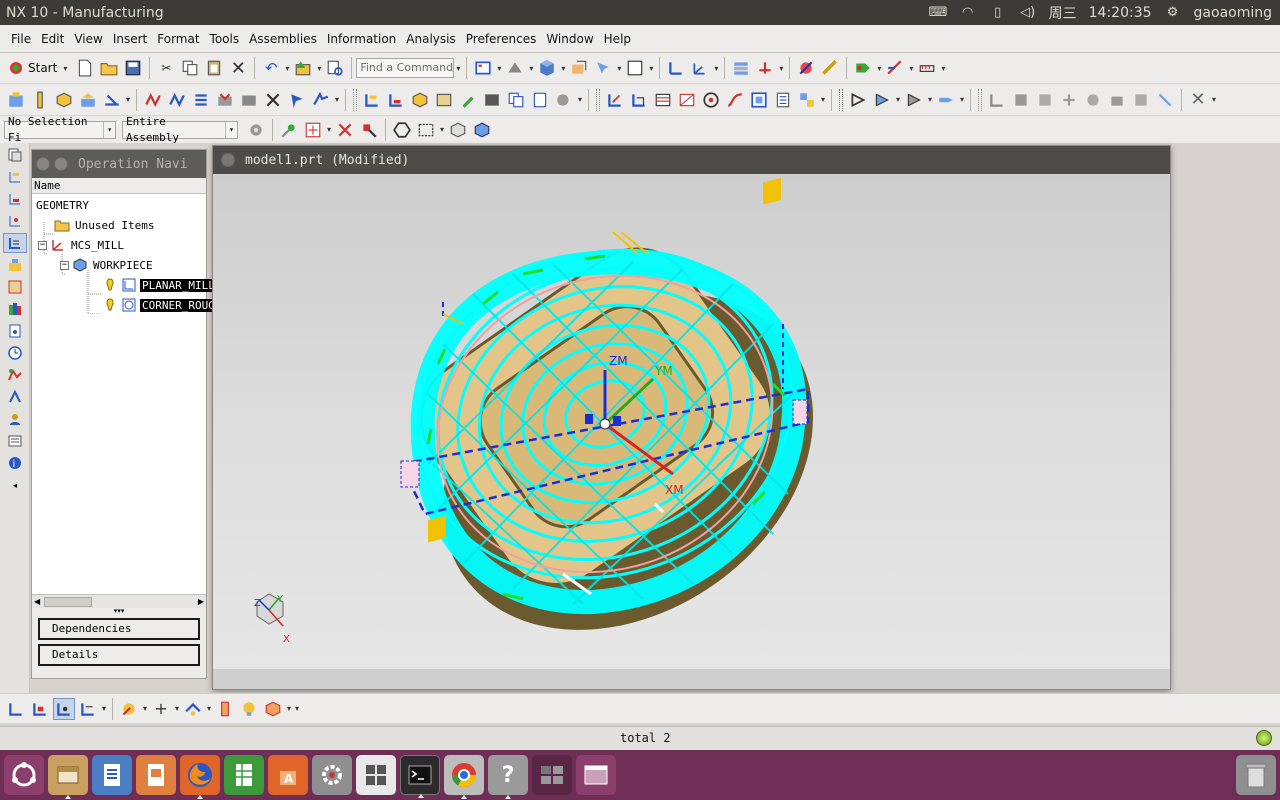  What do you see at coordinates (345, 130) in the screenshot?
I see `intersection-icon` at bounding box center [345, 130].